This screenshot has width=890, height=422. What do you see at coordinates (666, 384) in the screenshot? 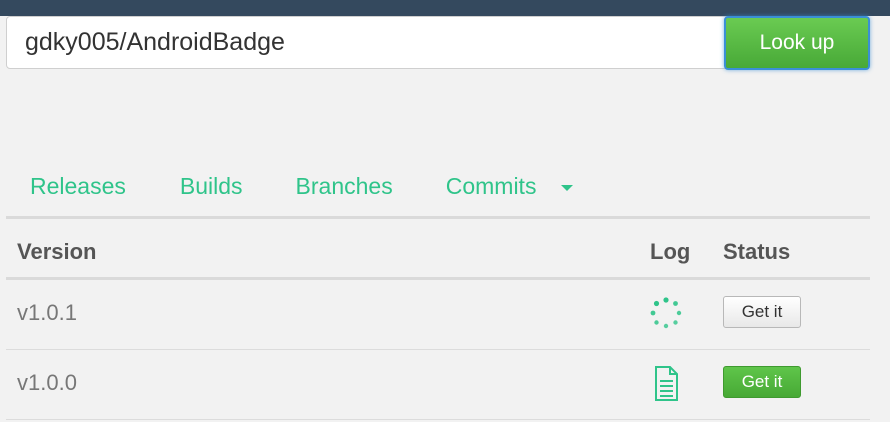
I see `document-icon` at bounding box center [666, 384].